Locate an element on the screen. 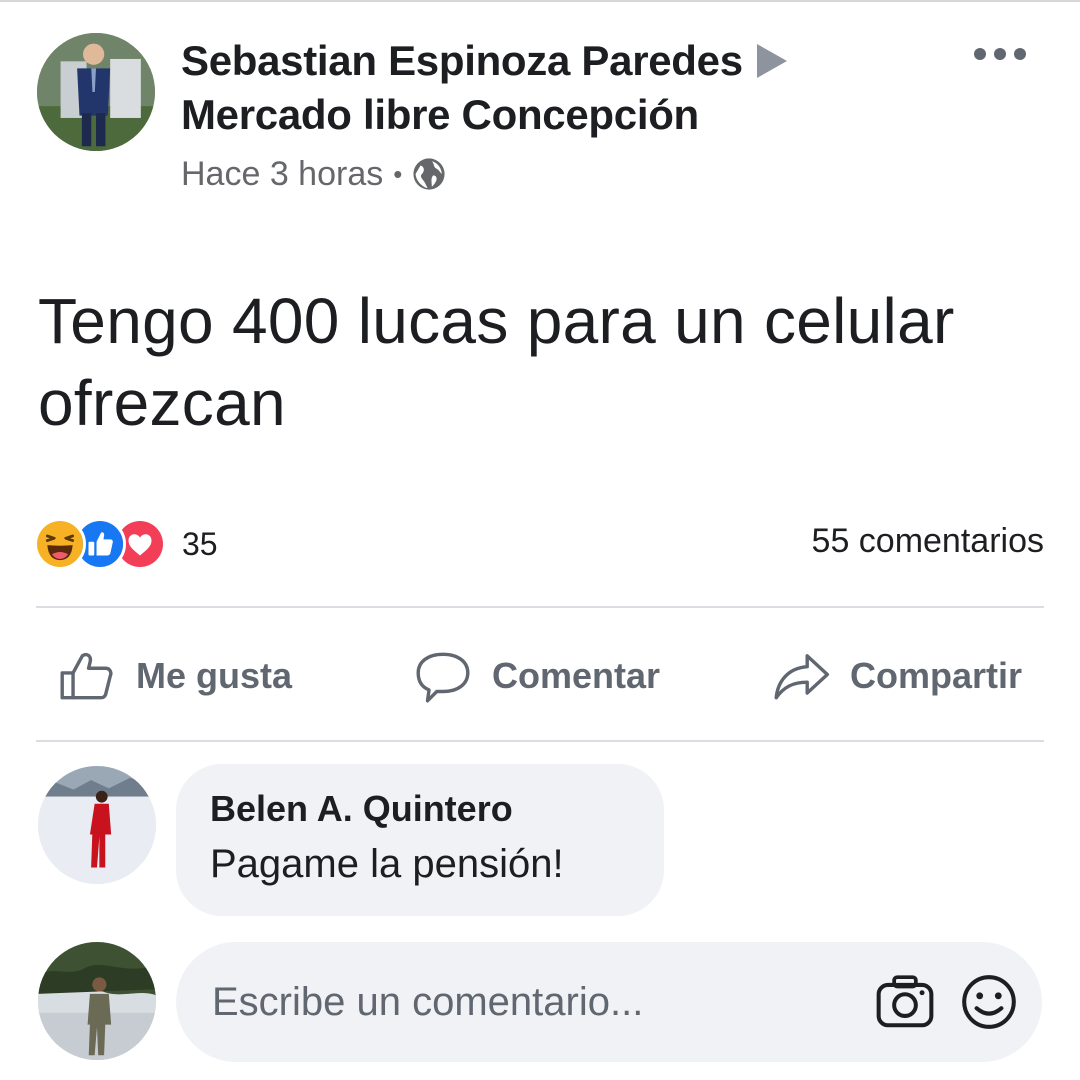  share-button: Compartir is located at coordinates (896, 676).